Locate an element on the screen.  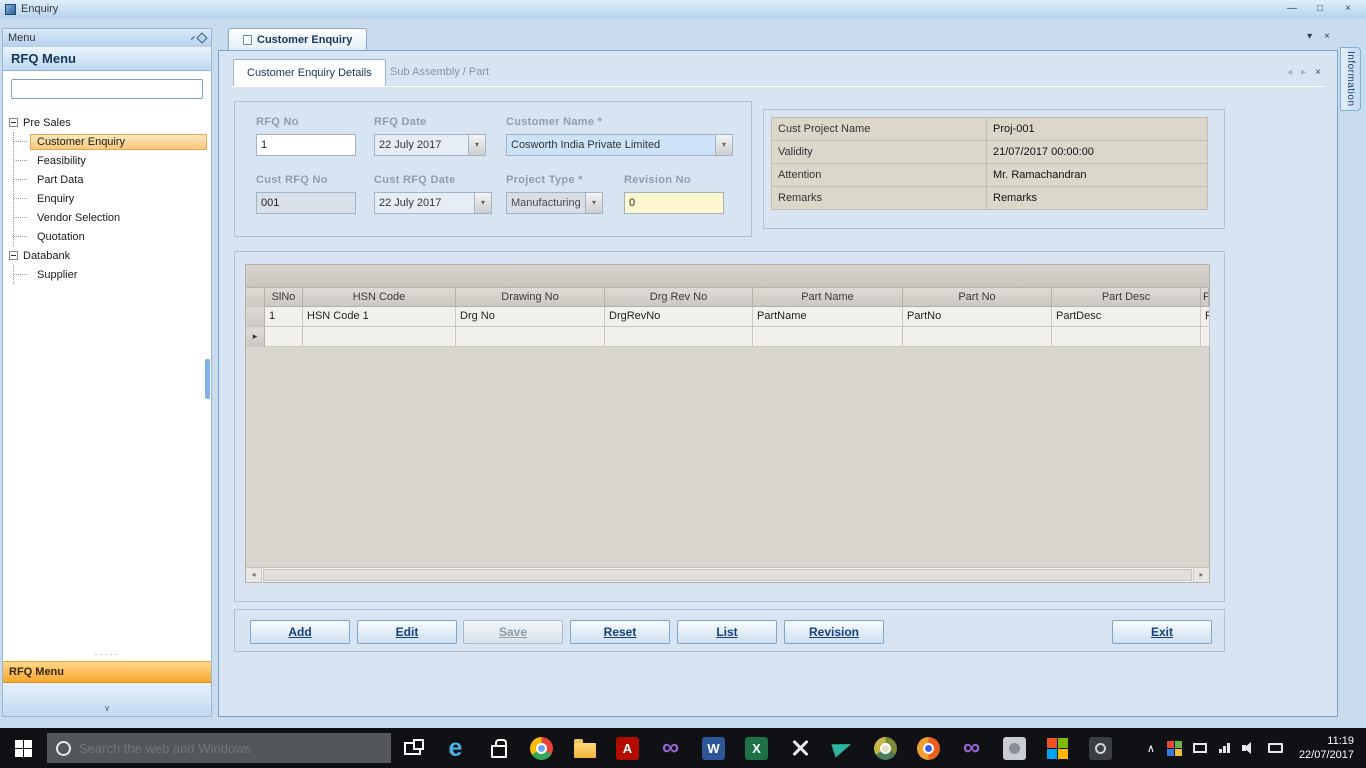
tree-node-label: Part Data is located at coordinates (60, 179).